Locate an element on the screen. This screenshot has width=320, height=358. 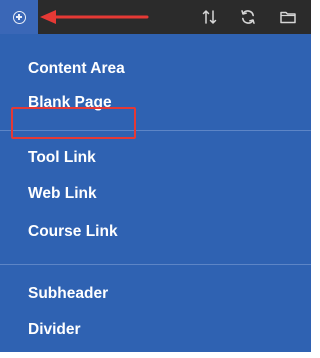
tool-link-highlight-box is located at coordinates (73, 123).